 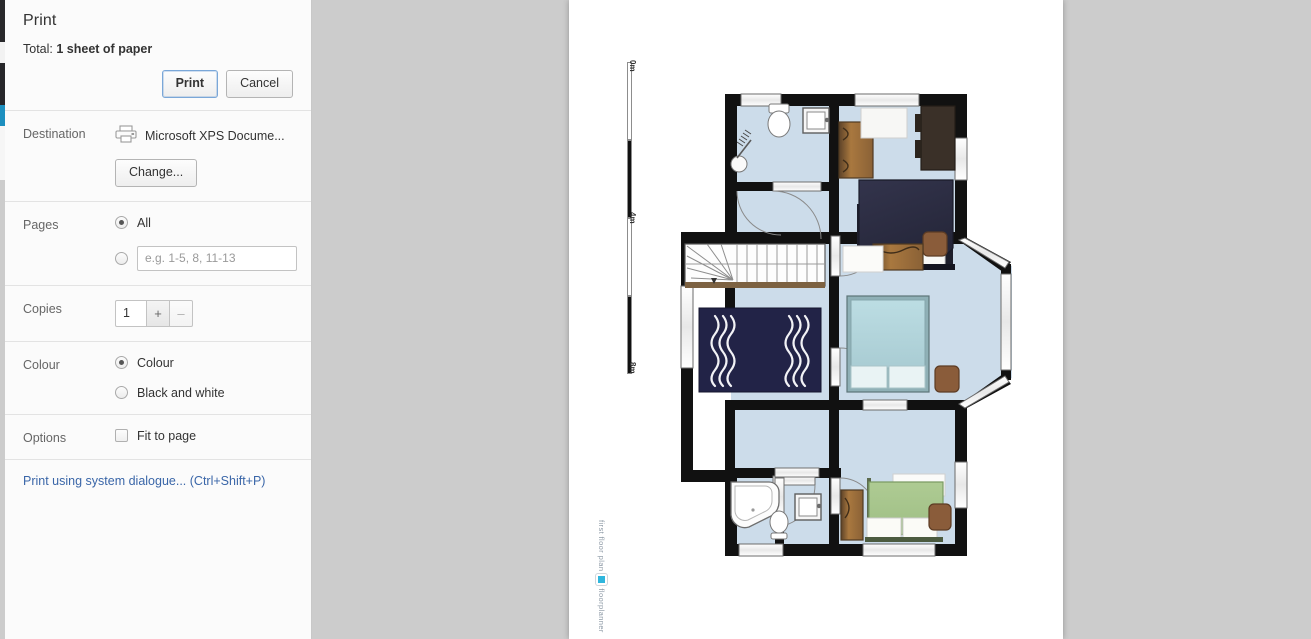 I want to click on floorplanner-watermark: first floor plan floorplanner, so click(x=601, y=576).